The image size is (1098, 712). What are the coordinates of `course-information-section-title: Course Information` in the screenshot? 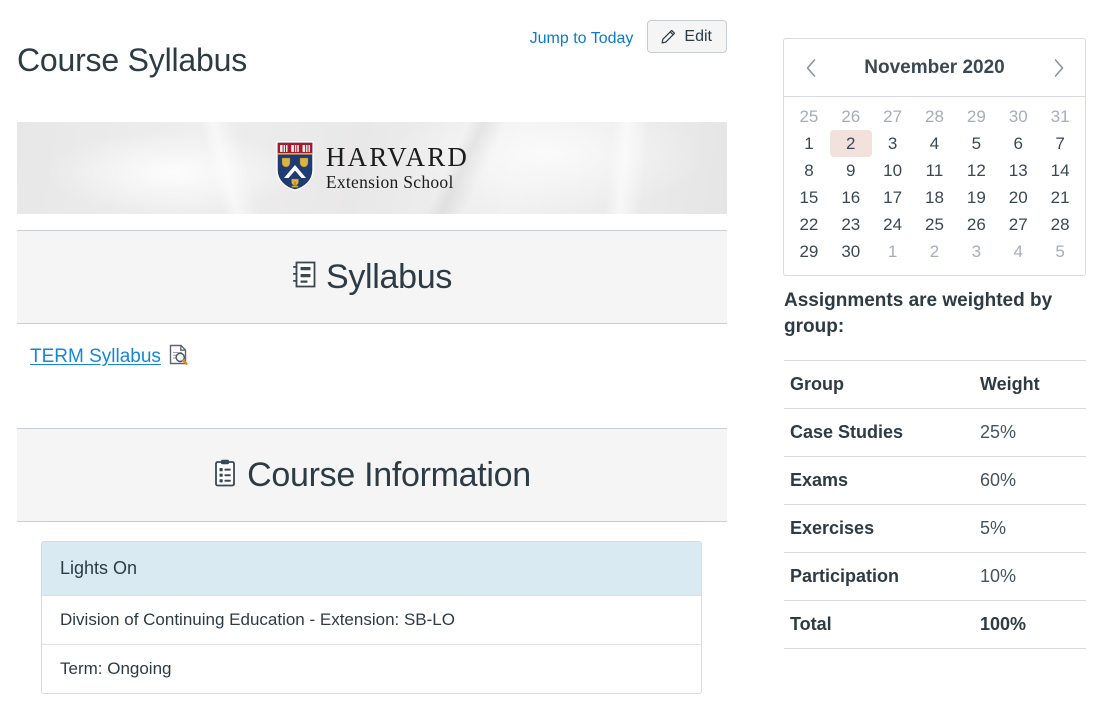 It's located at (389, 474).